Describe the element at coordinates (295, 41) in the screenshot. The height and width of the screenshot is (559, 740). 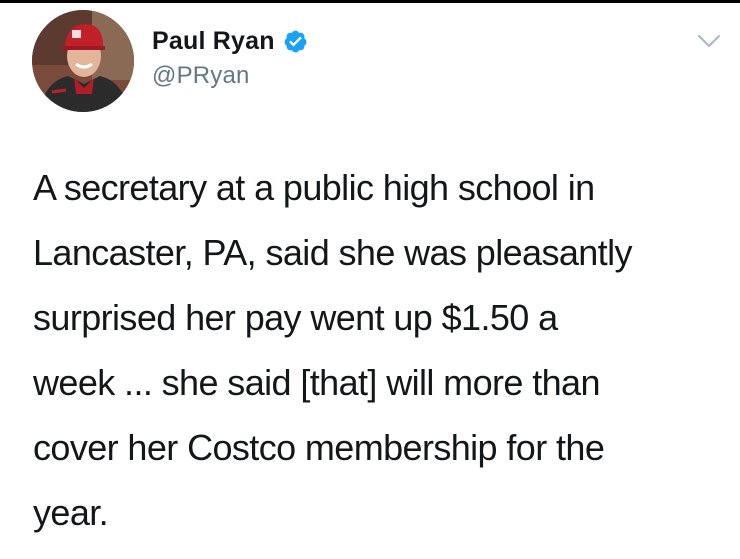
I see `verified-badge-icon` at that location.